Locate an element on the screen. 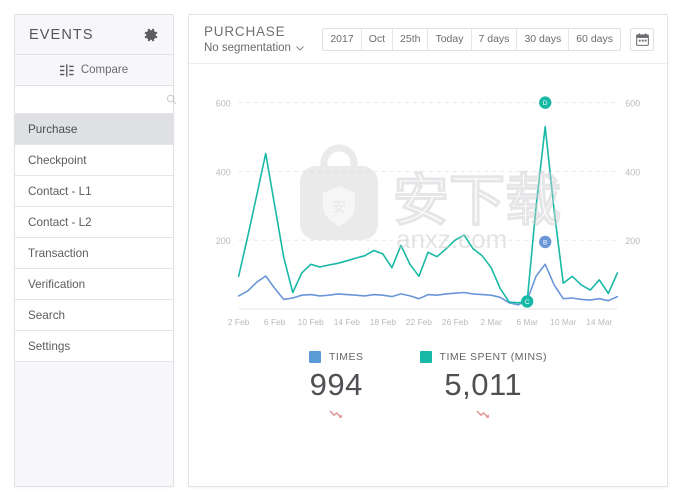 This screenshot has width=680, height=501. chevron-down-icon is located at coordinates (300, 48).